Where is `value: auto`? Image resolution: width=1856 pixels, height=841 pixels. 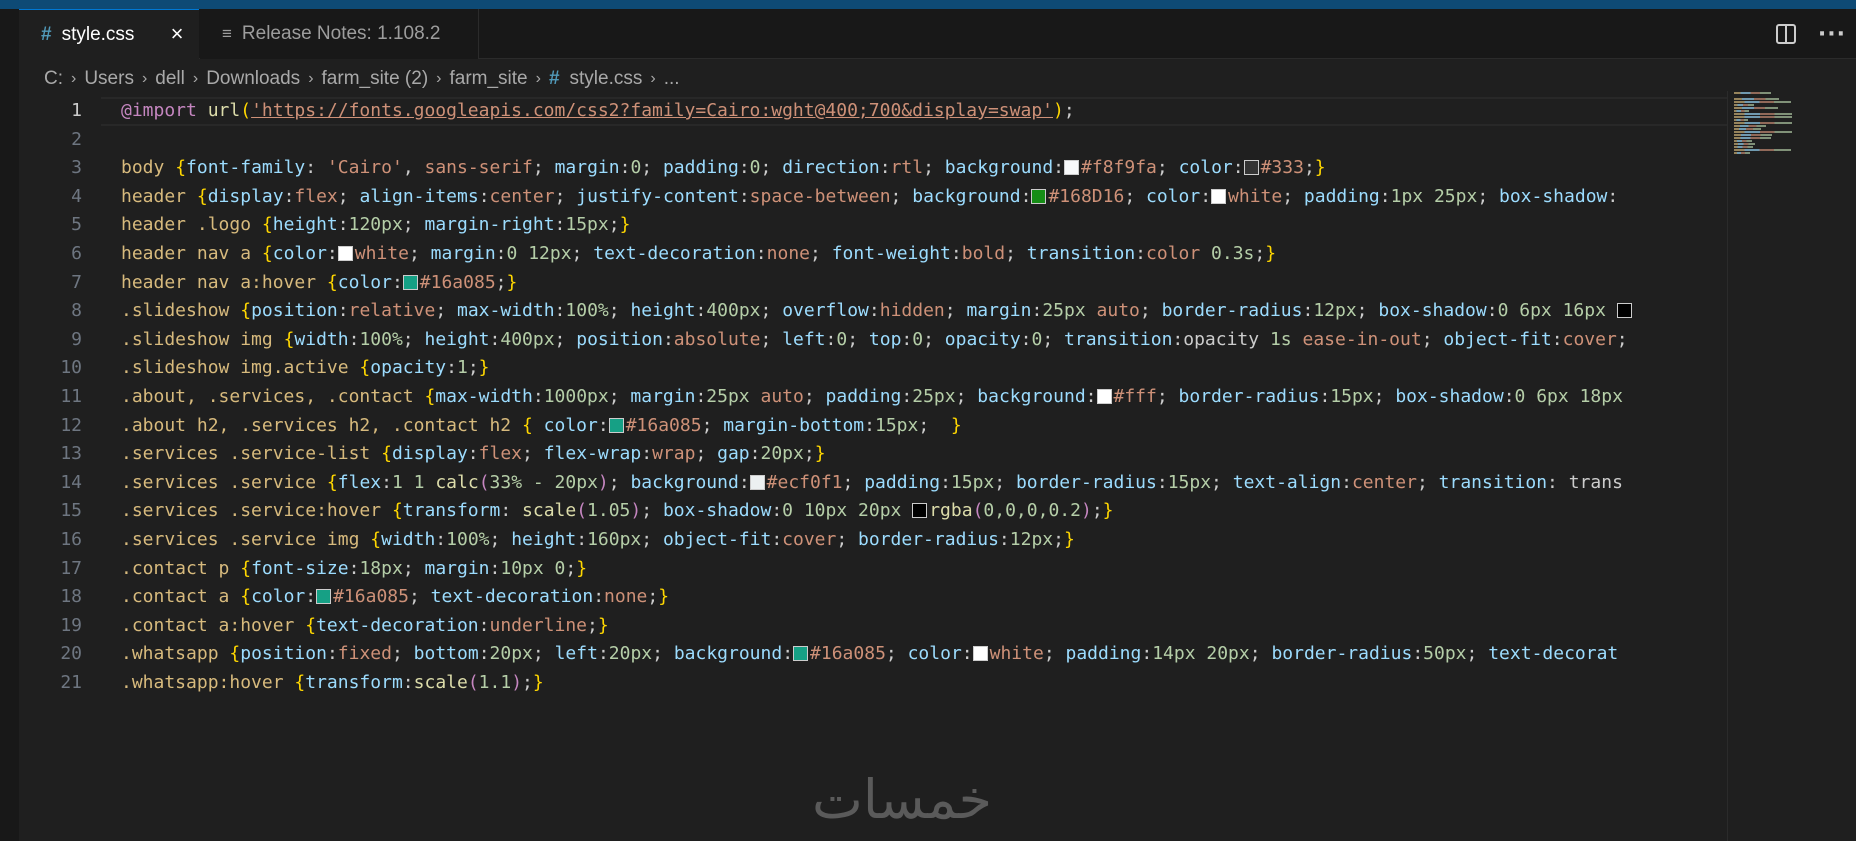
value: auto is located at coordinates (1118, 311).